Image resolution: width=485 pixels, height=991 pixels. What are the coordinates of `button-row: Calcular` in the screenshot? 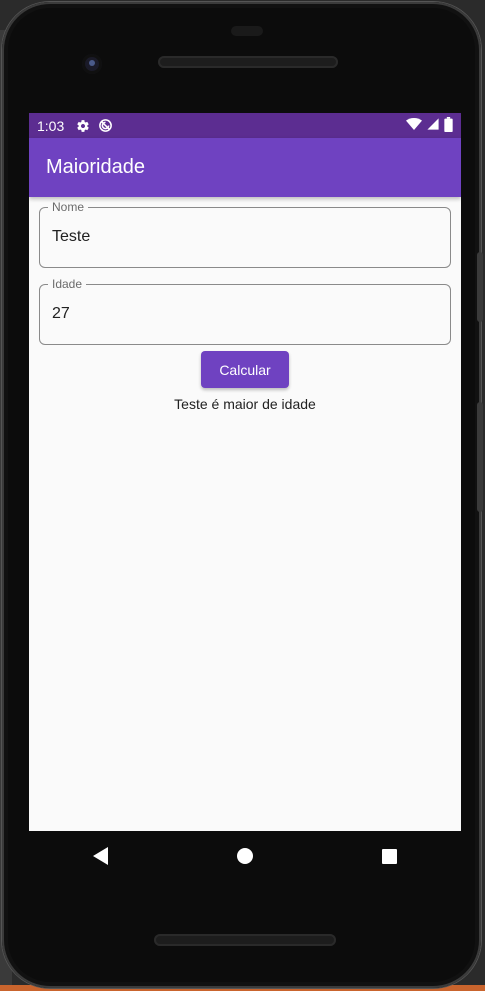 It's located at (245, 369).